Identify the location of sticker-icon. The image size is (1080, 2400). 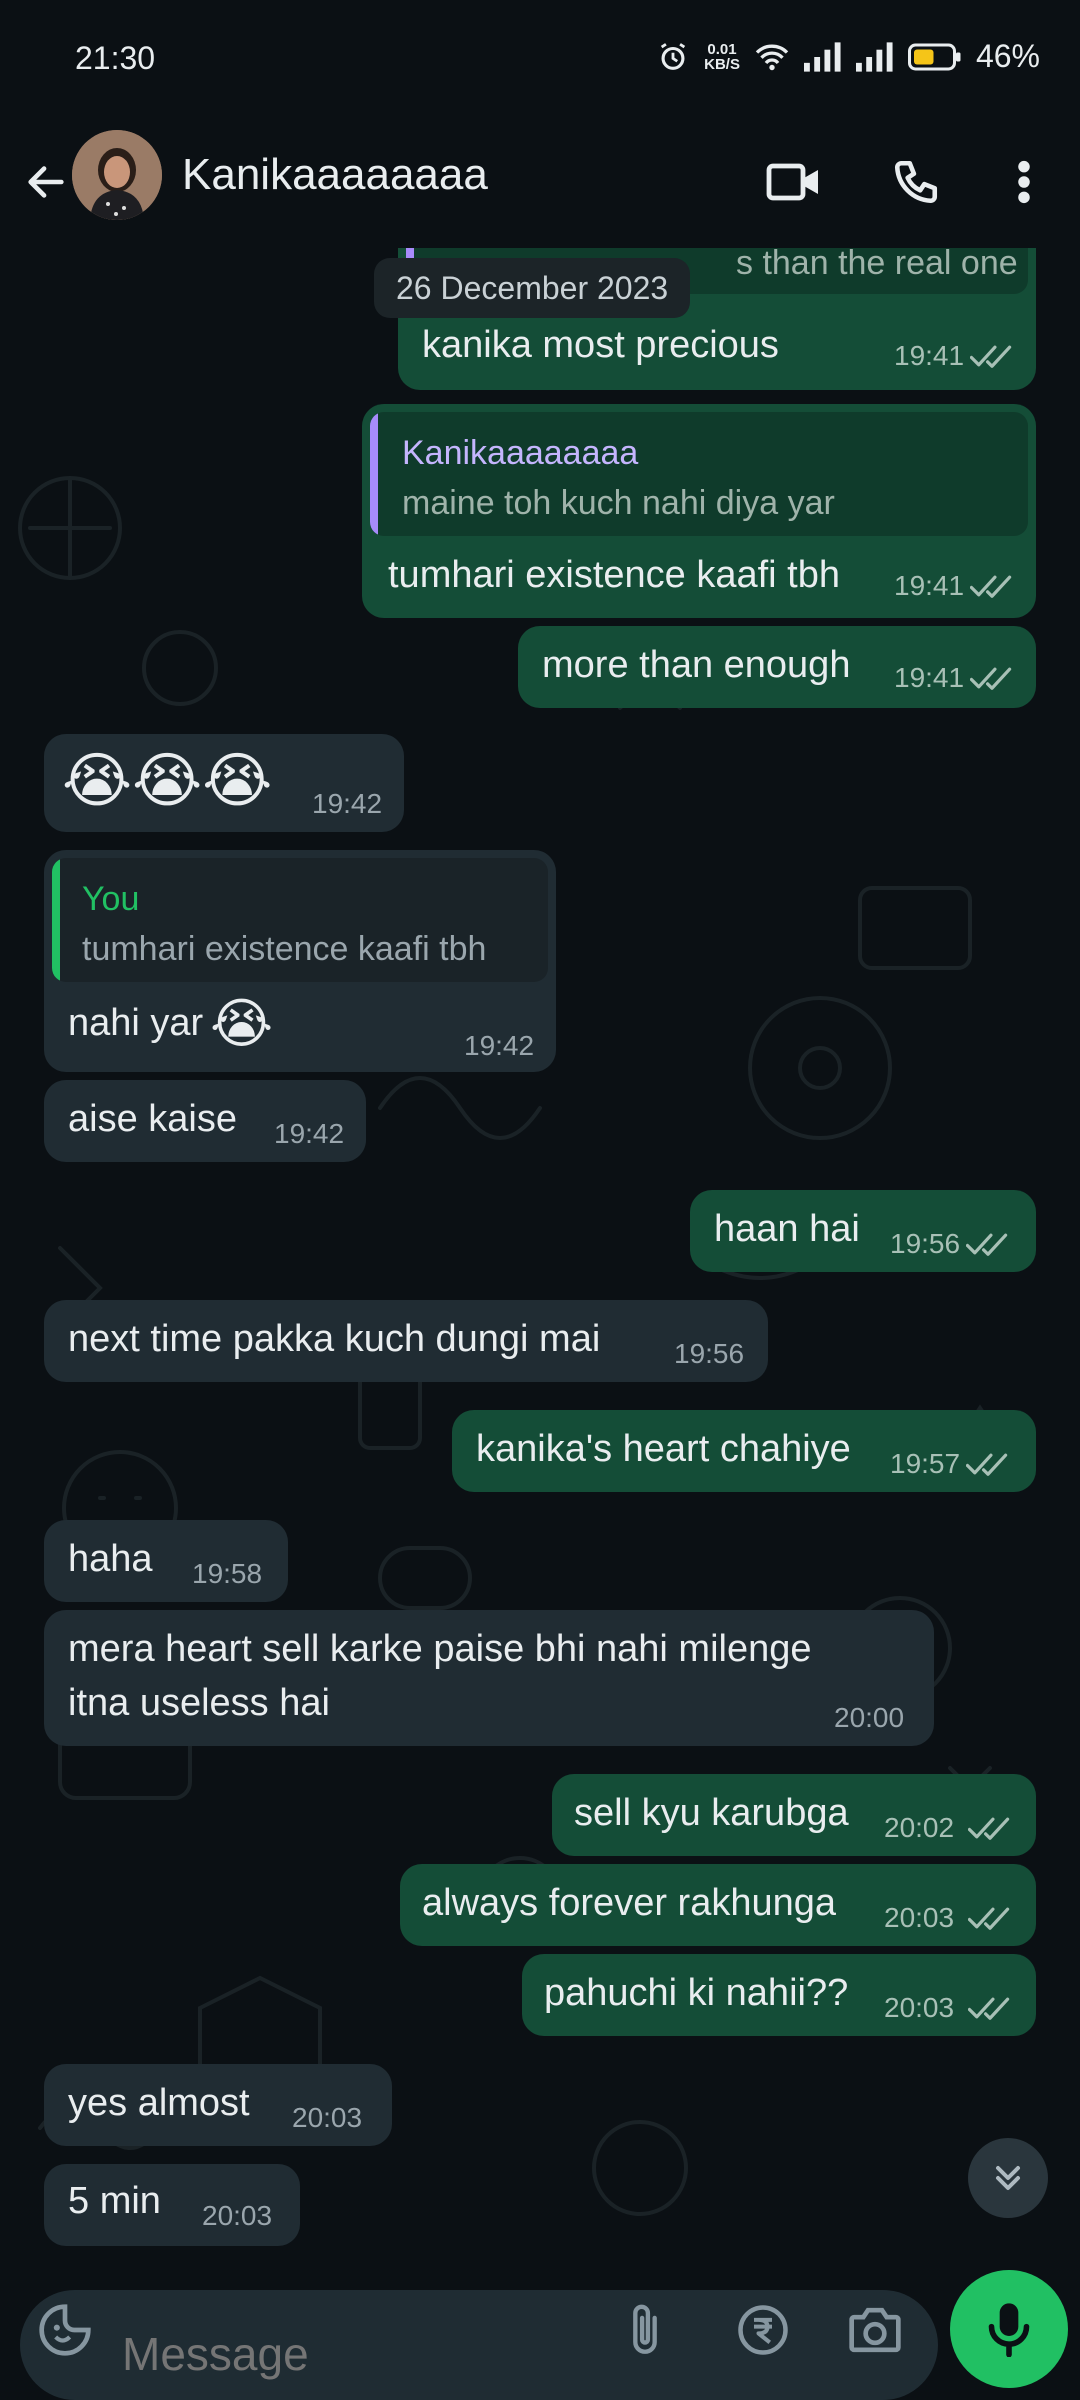
(65, 2330).